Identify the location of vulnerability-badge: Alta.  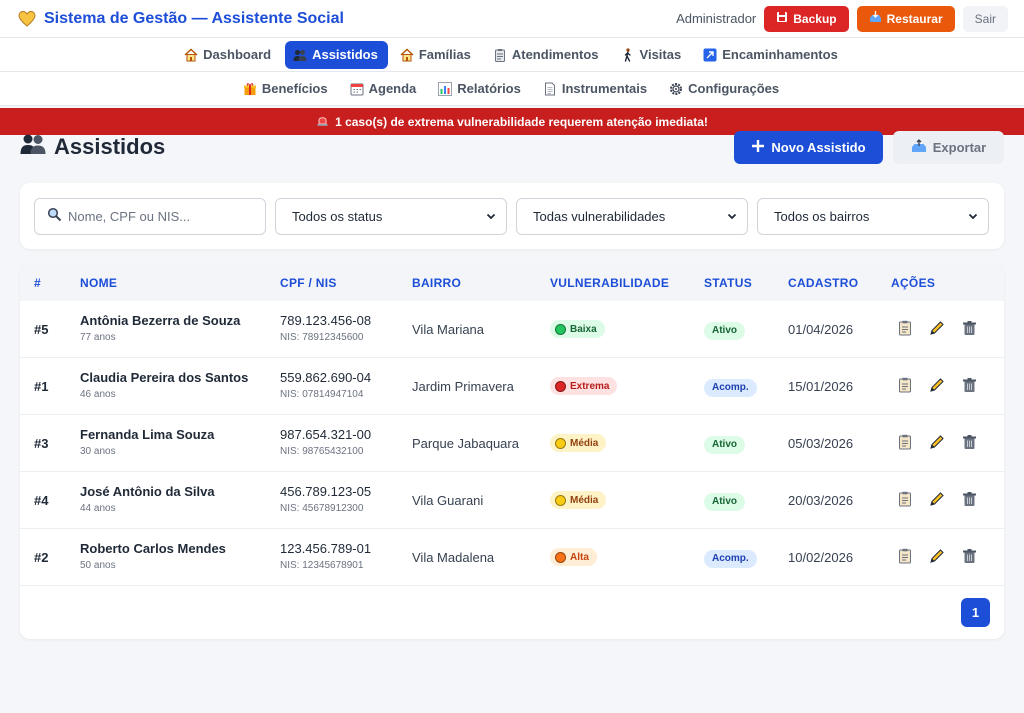
(573, 557).